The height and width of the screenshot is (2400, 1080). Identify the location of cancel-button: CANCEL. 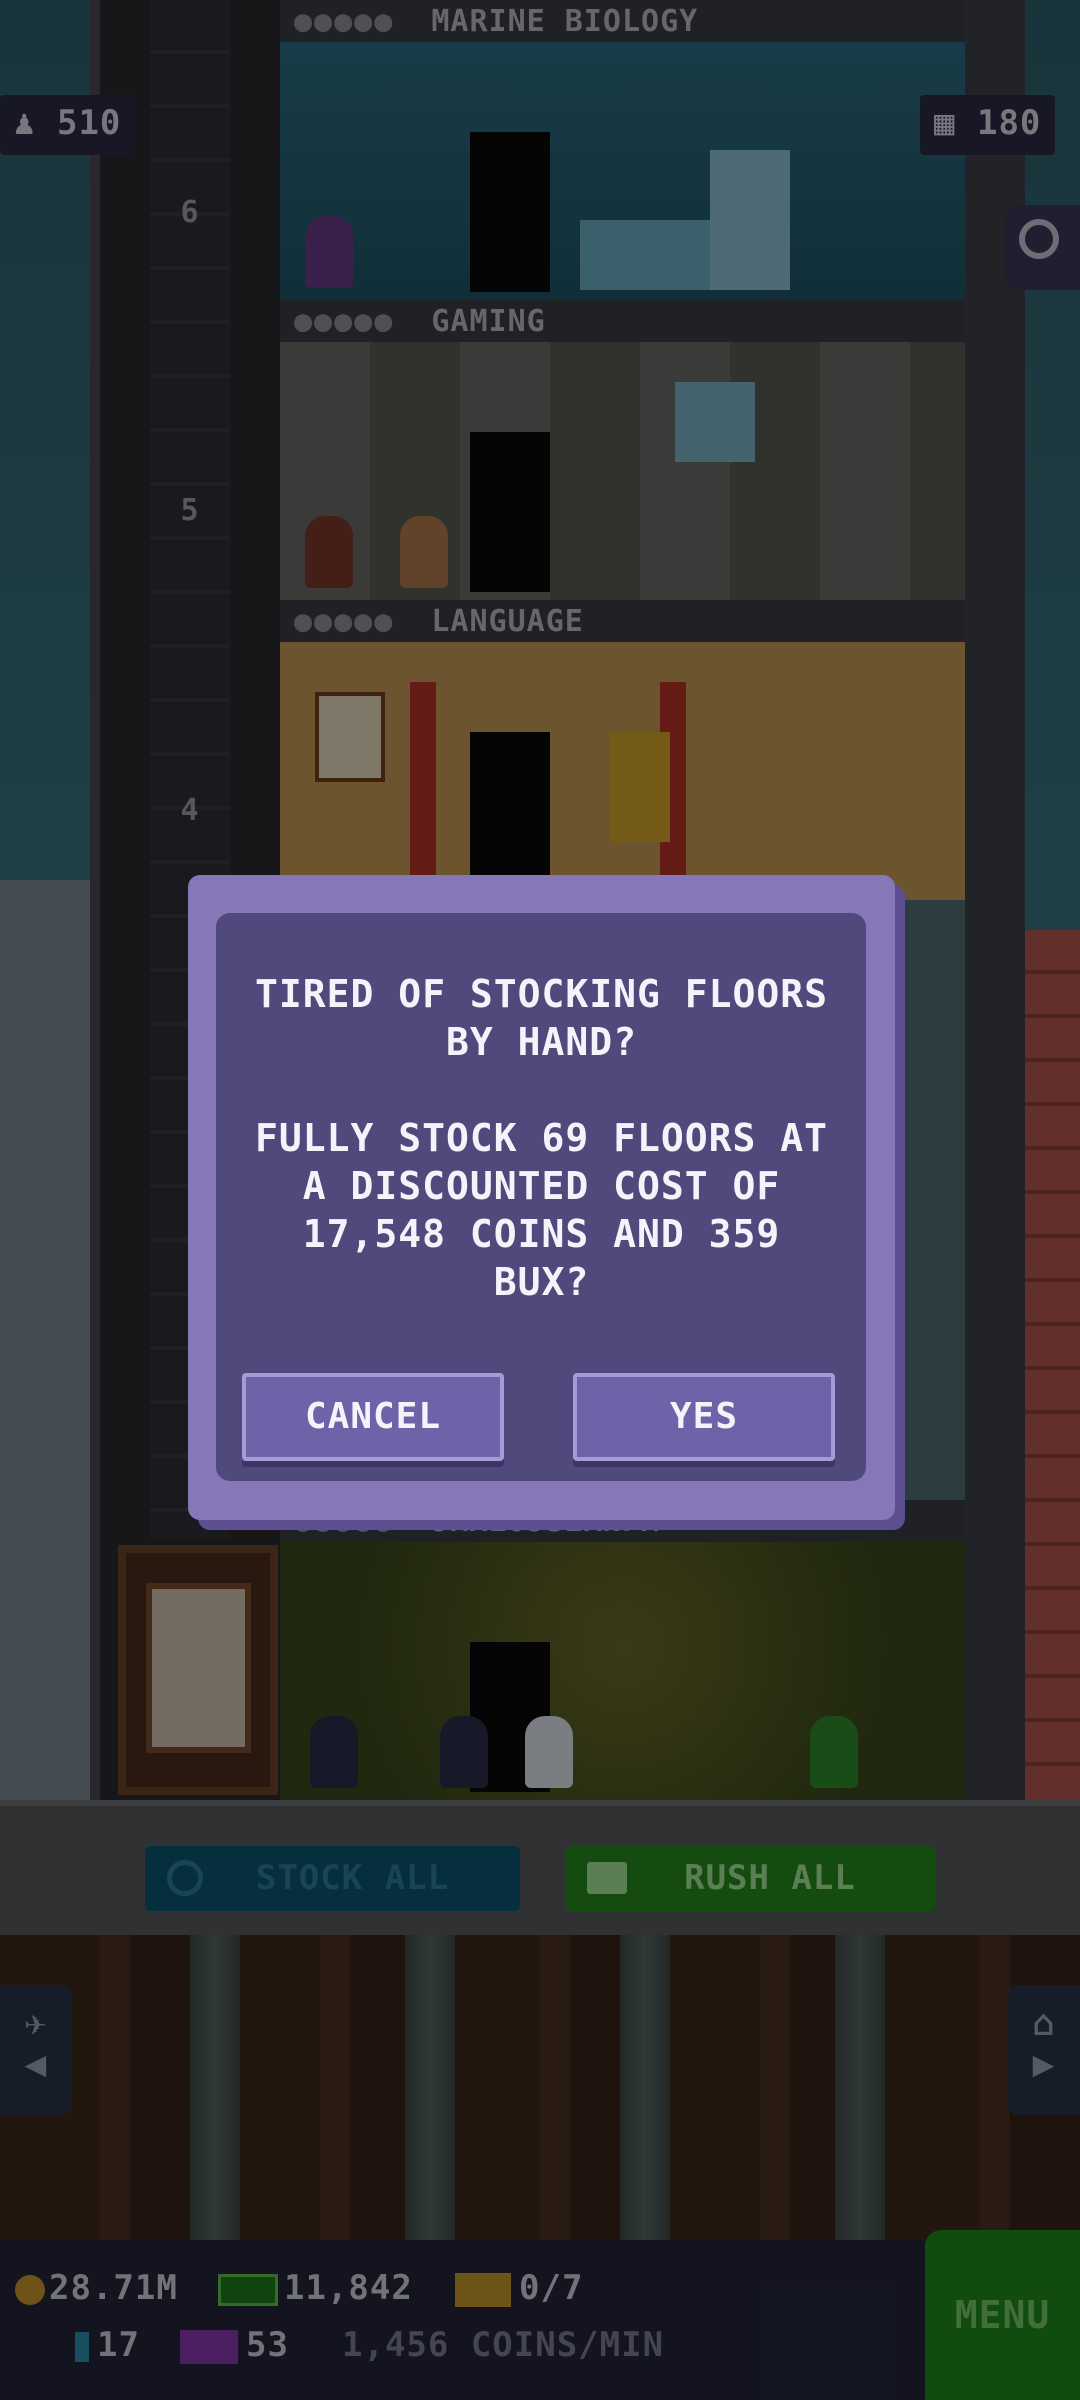
(373, 1417).